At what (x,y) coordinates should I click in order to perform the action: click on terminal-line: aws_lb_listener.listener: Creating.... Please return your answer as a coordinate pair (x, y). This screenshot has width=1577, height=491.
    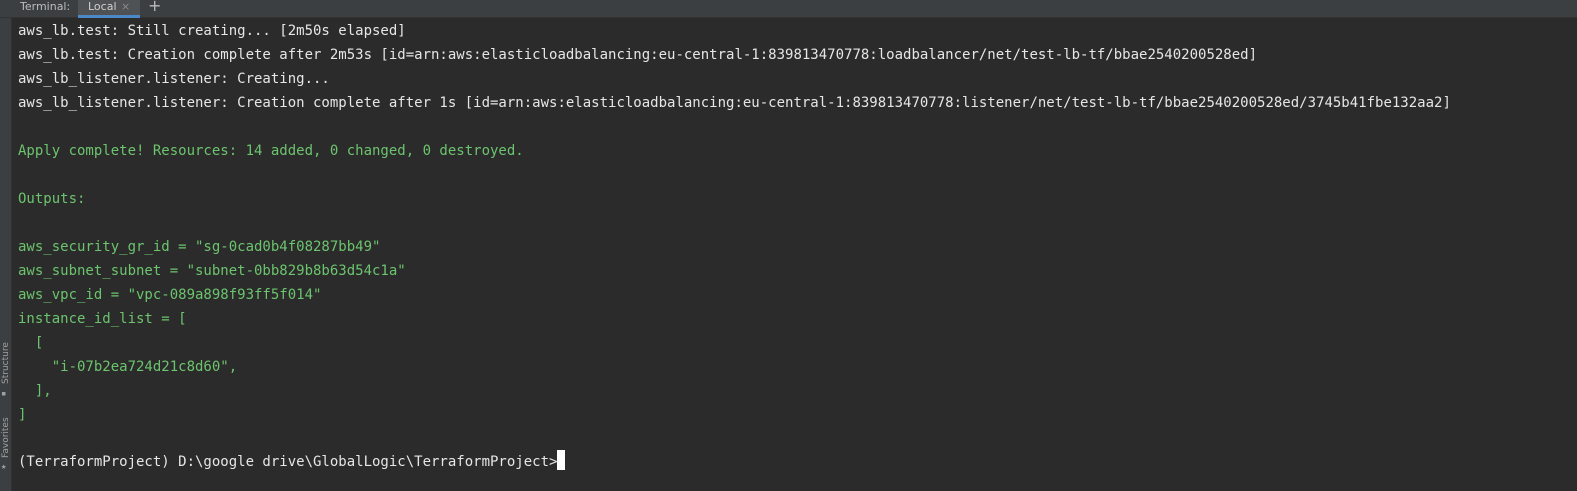
    Looking at the image, I should click on (174, 79).